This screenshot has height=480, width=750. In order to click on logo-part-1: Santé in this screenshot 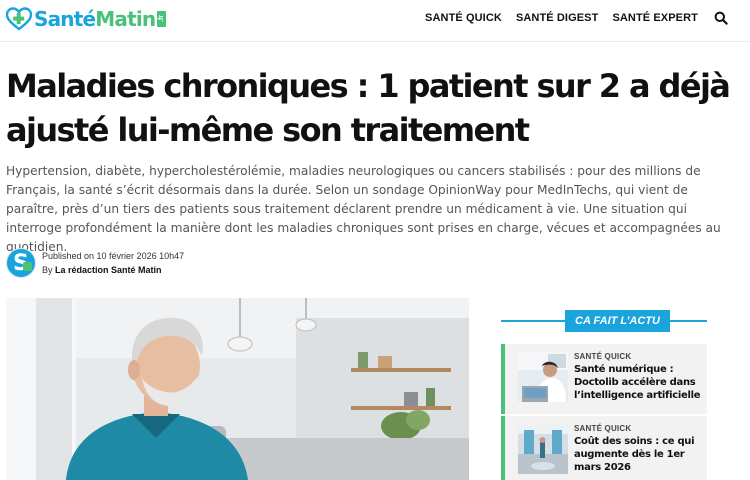, I will do `click(65, 19)`.